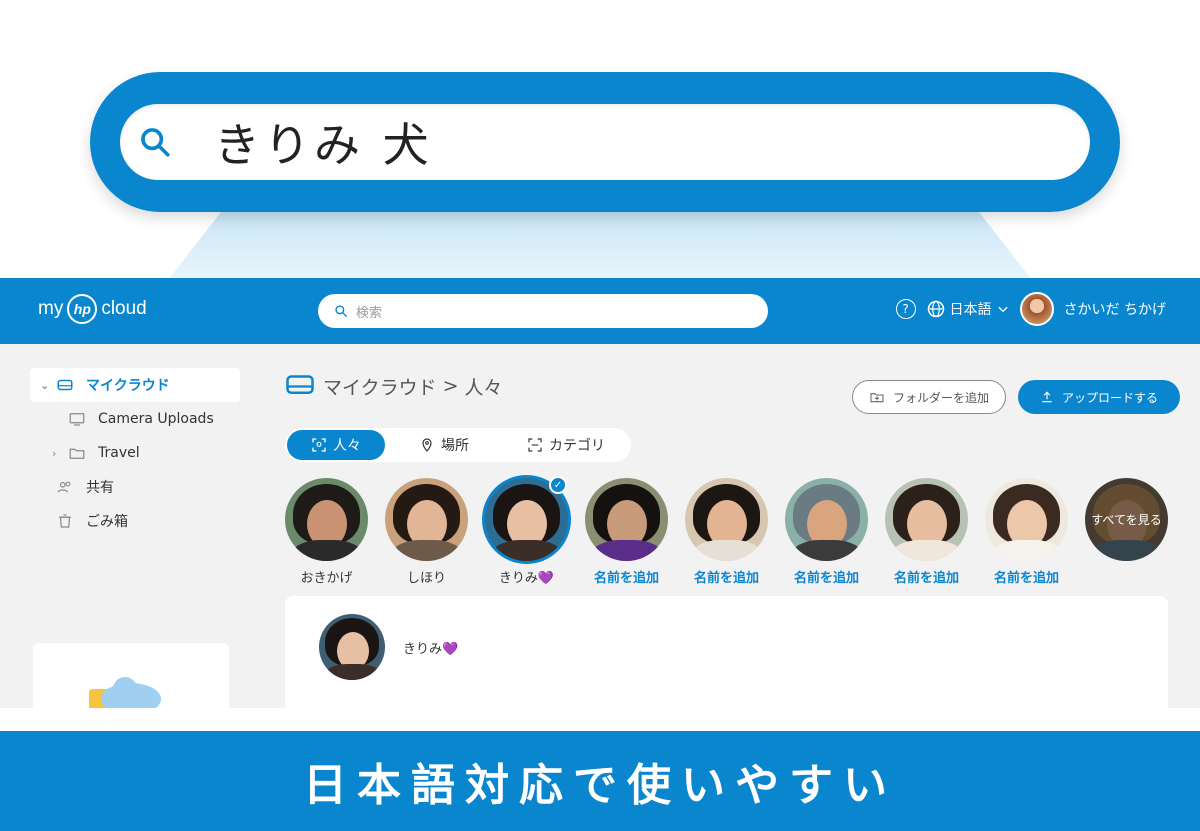 Image resolution: width=1200 pixels, height=831 pixels. What do you see at coordinates (323, 145) in the screenshot?
I see `zoom-search-query: きりみ 犬` at bounding box center [323, 145].